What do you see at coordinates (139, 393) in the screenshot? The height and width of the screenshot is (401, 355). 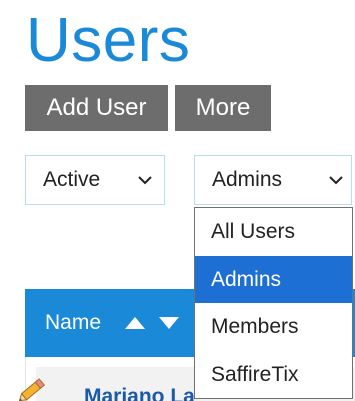 I see `user-name-link: Mariano La` at bounding box center [139, 393].